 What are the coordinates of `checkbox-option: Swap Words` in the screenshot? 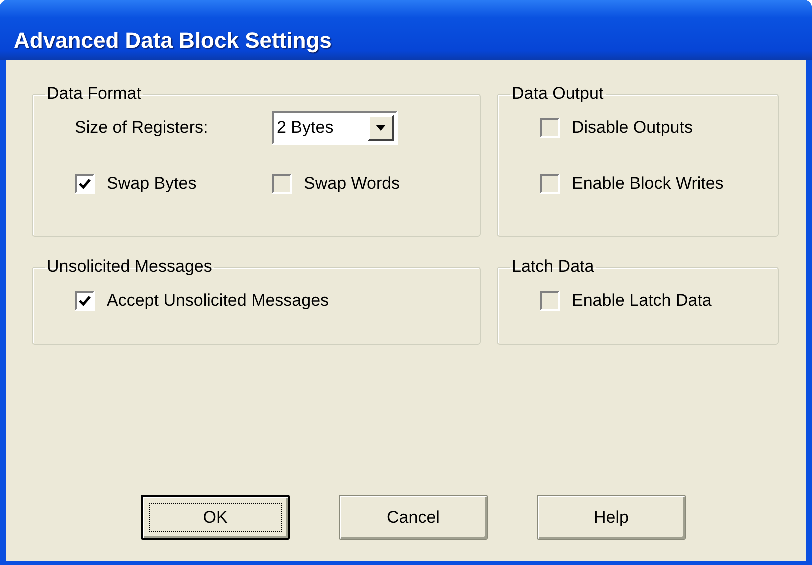 It's located at (376, 184).